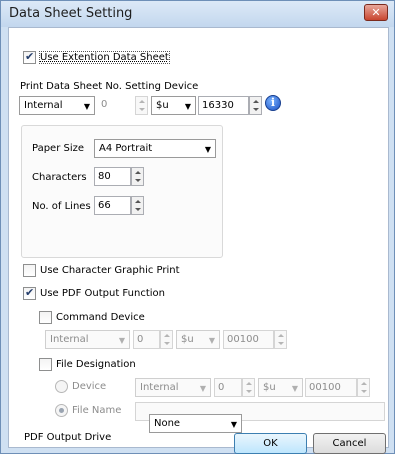 The width and height of the screenshot is (395, 454). Describe the element at coordinates (61, 206) in the screenshot. I see `lines-label: No. of Lines` at that location.